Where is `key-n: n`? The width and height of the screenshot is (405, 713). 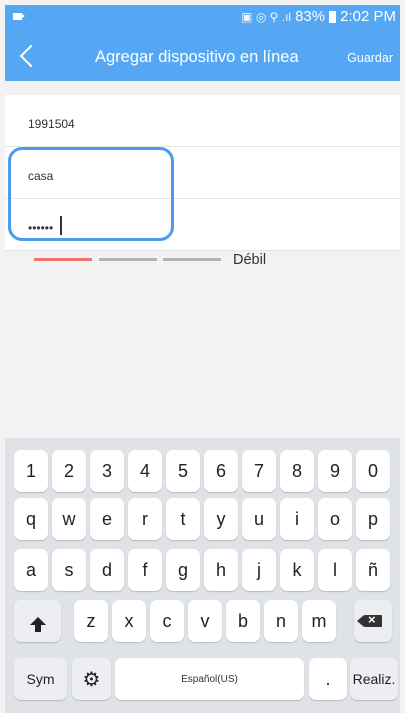
key-n: n is located at coordinates (281, 621).